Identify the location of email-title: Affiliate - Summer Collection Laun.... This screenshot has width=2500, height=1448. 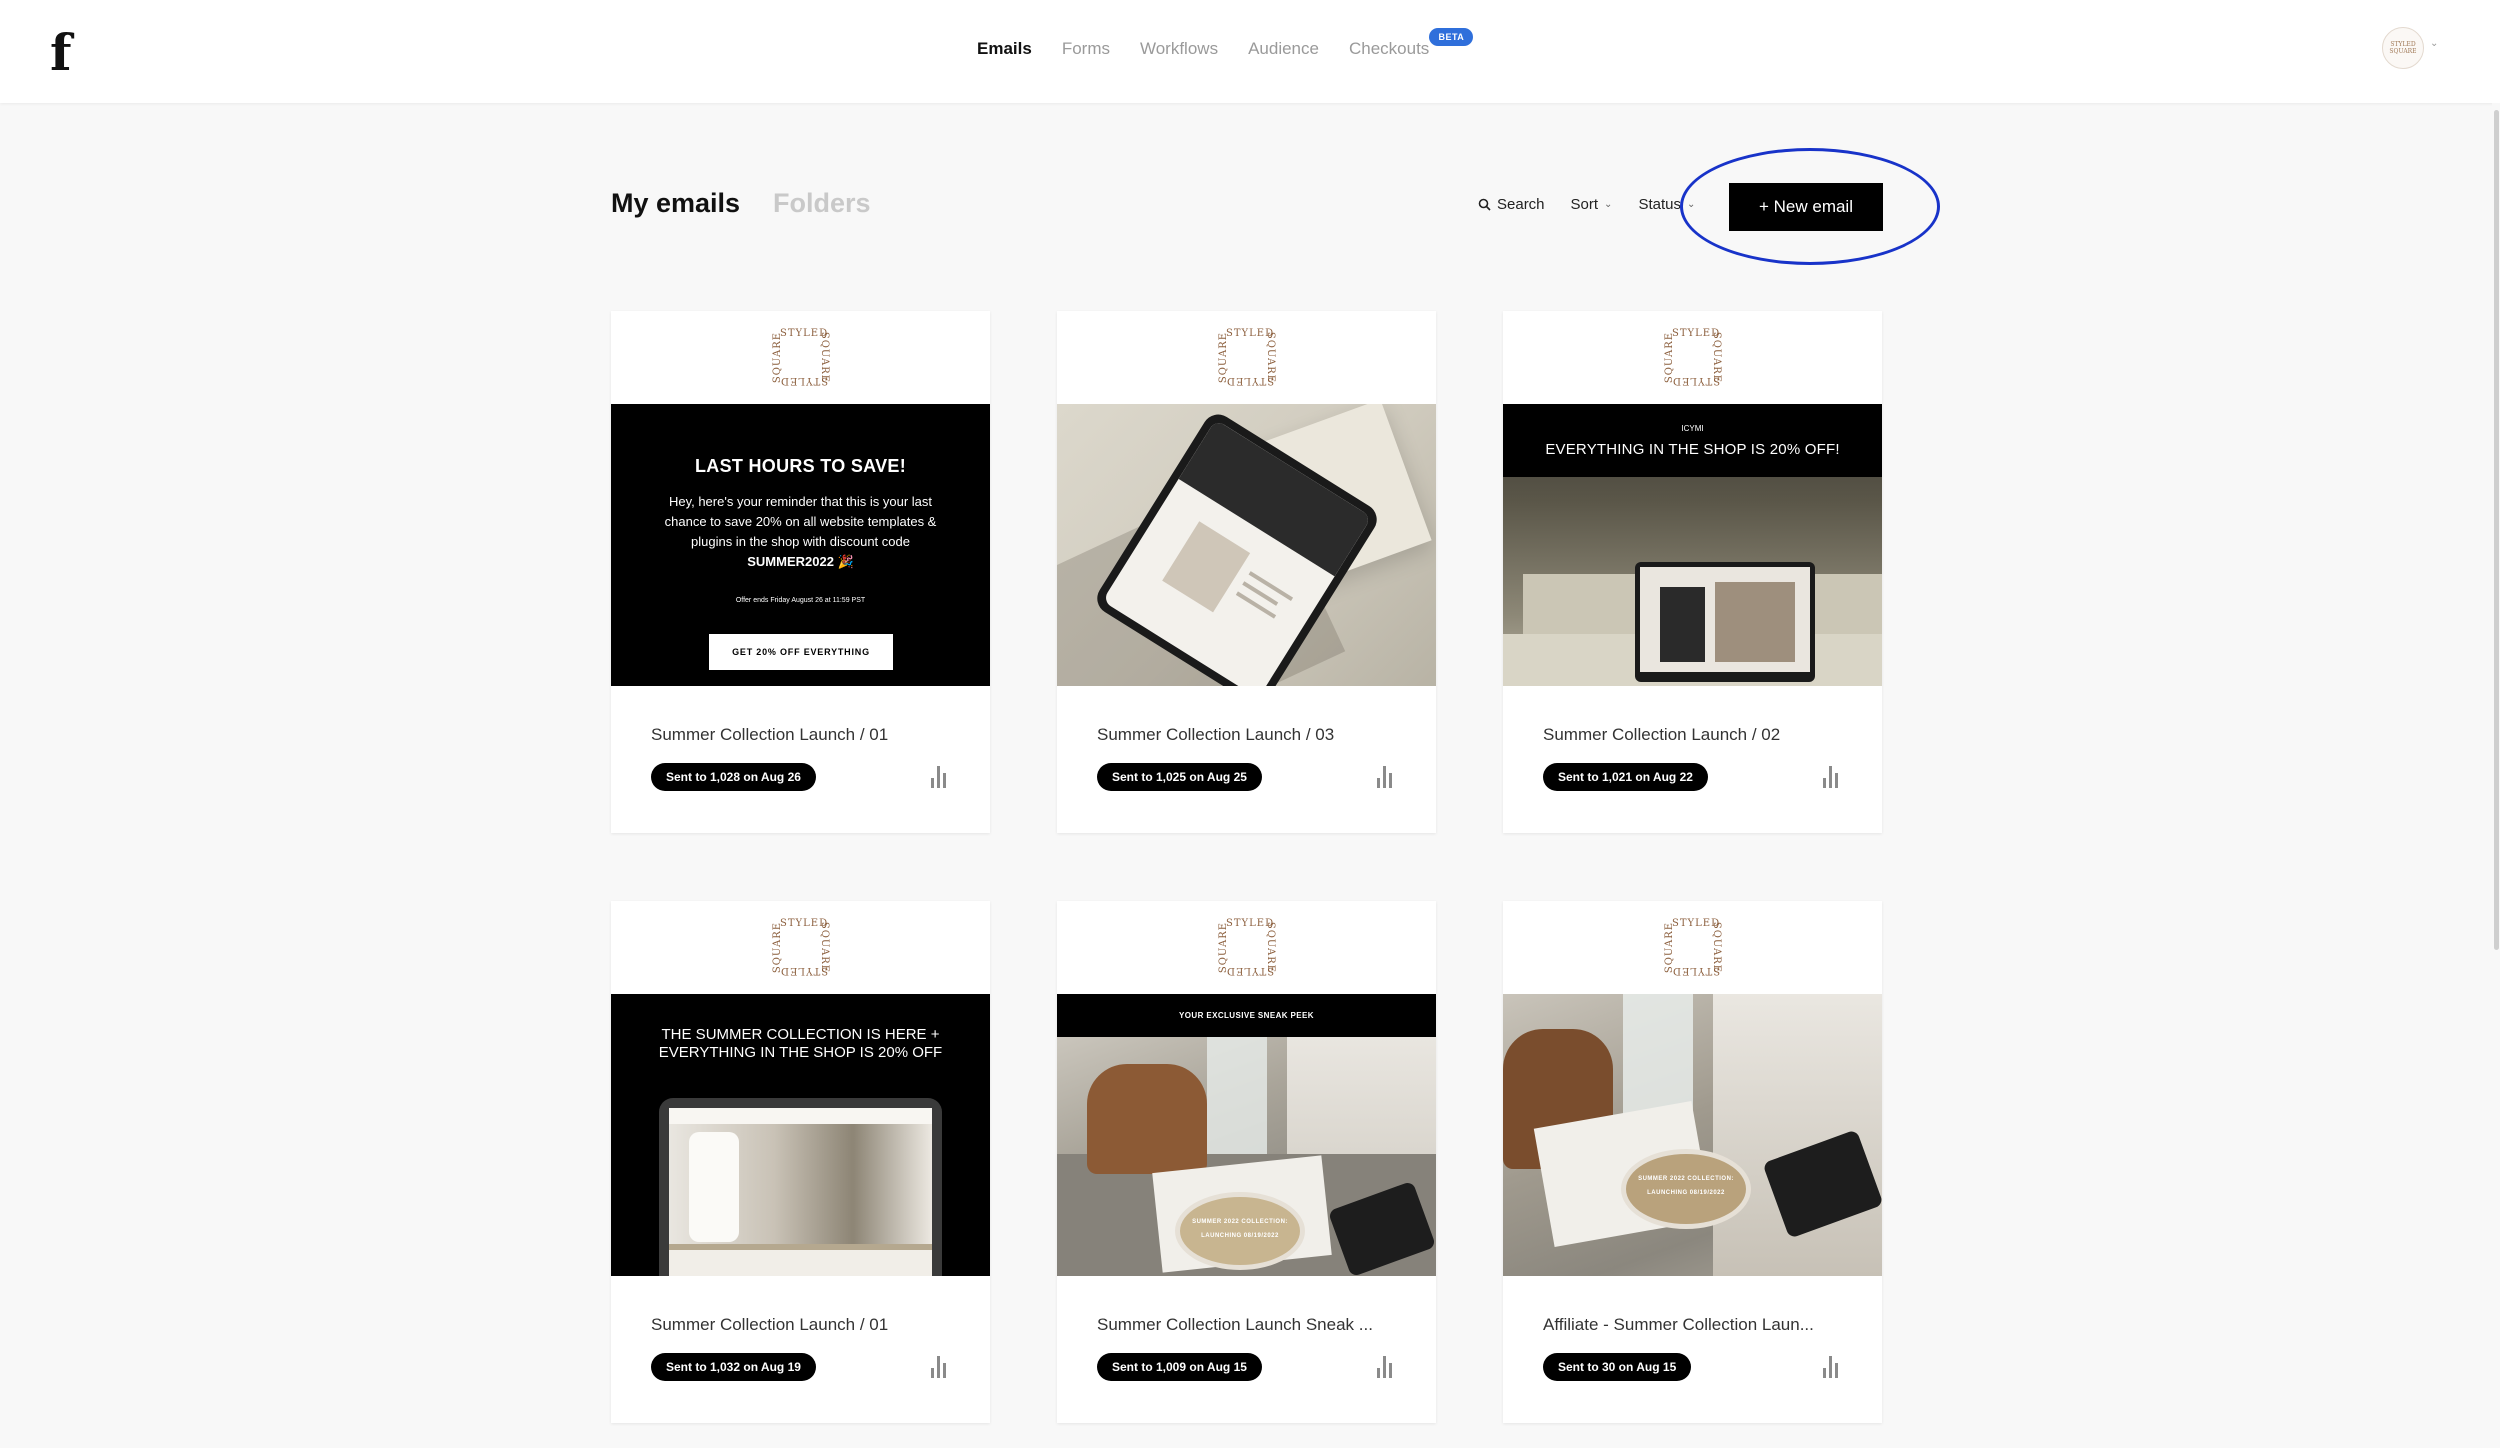
(1678, 1325).